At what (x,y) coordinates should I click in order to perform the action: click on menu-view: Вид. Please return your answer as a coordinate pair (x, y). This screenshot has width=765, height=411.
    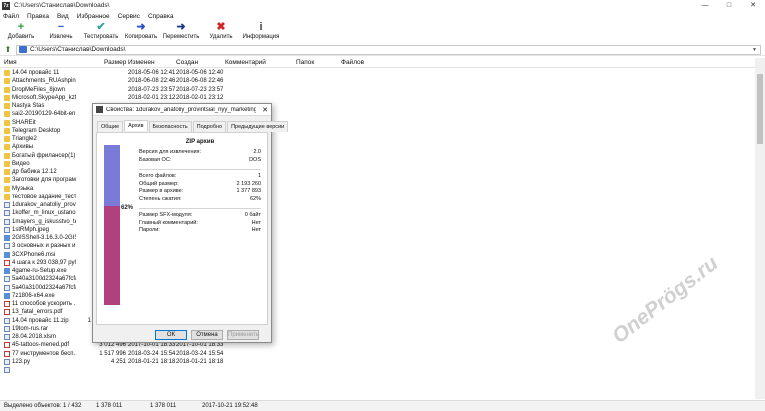
    Looking at the image, I should click on (63, 16).